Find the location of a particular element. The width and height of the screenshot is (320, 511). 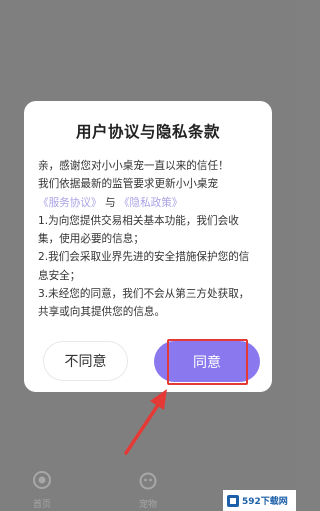

watermark-logo: 592下载网 is located at coordinates (259, 500).